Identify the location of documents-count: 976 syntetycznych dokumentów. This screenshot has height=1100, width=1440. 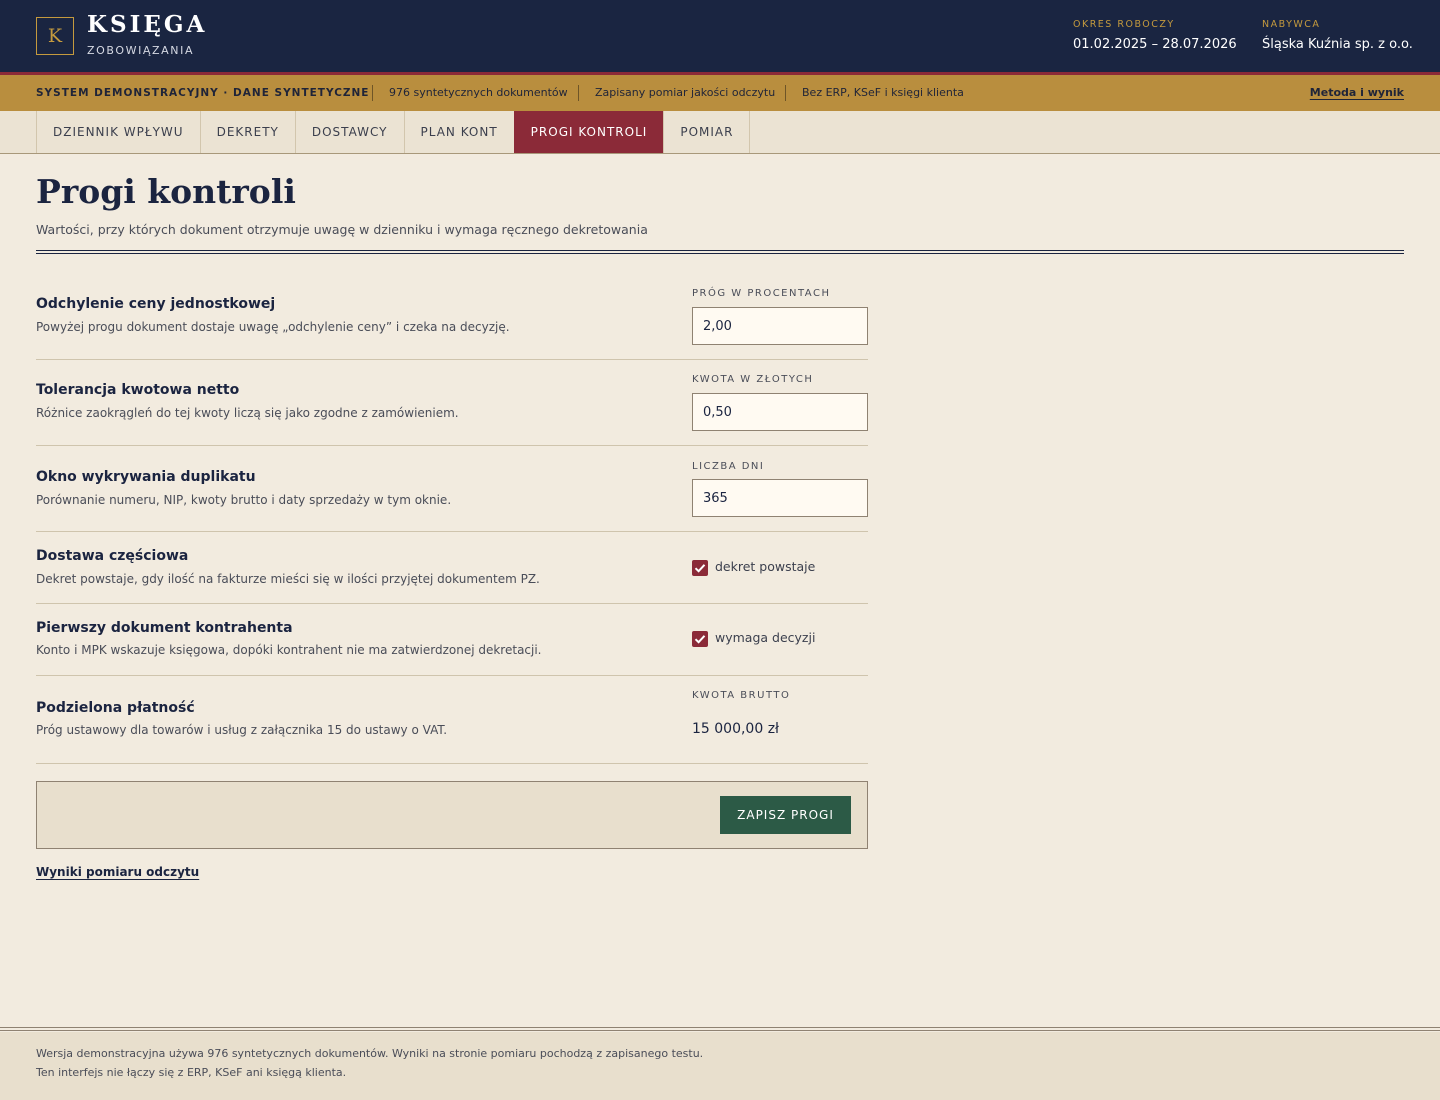
(478, 92).